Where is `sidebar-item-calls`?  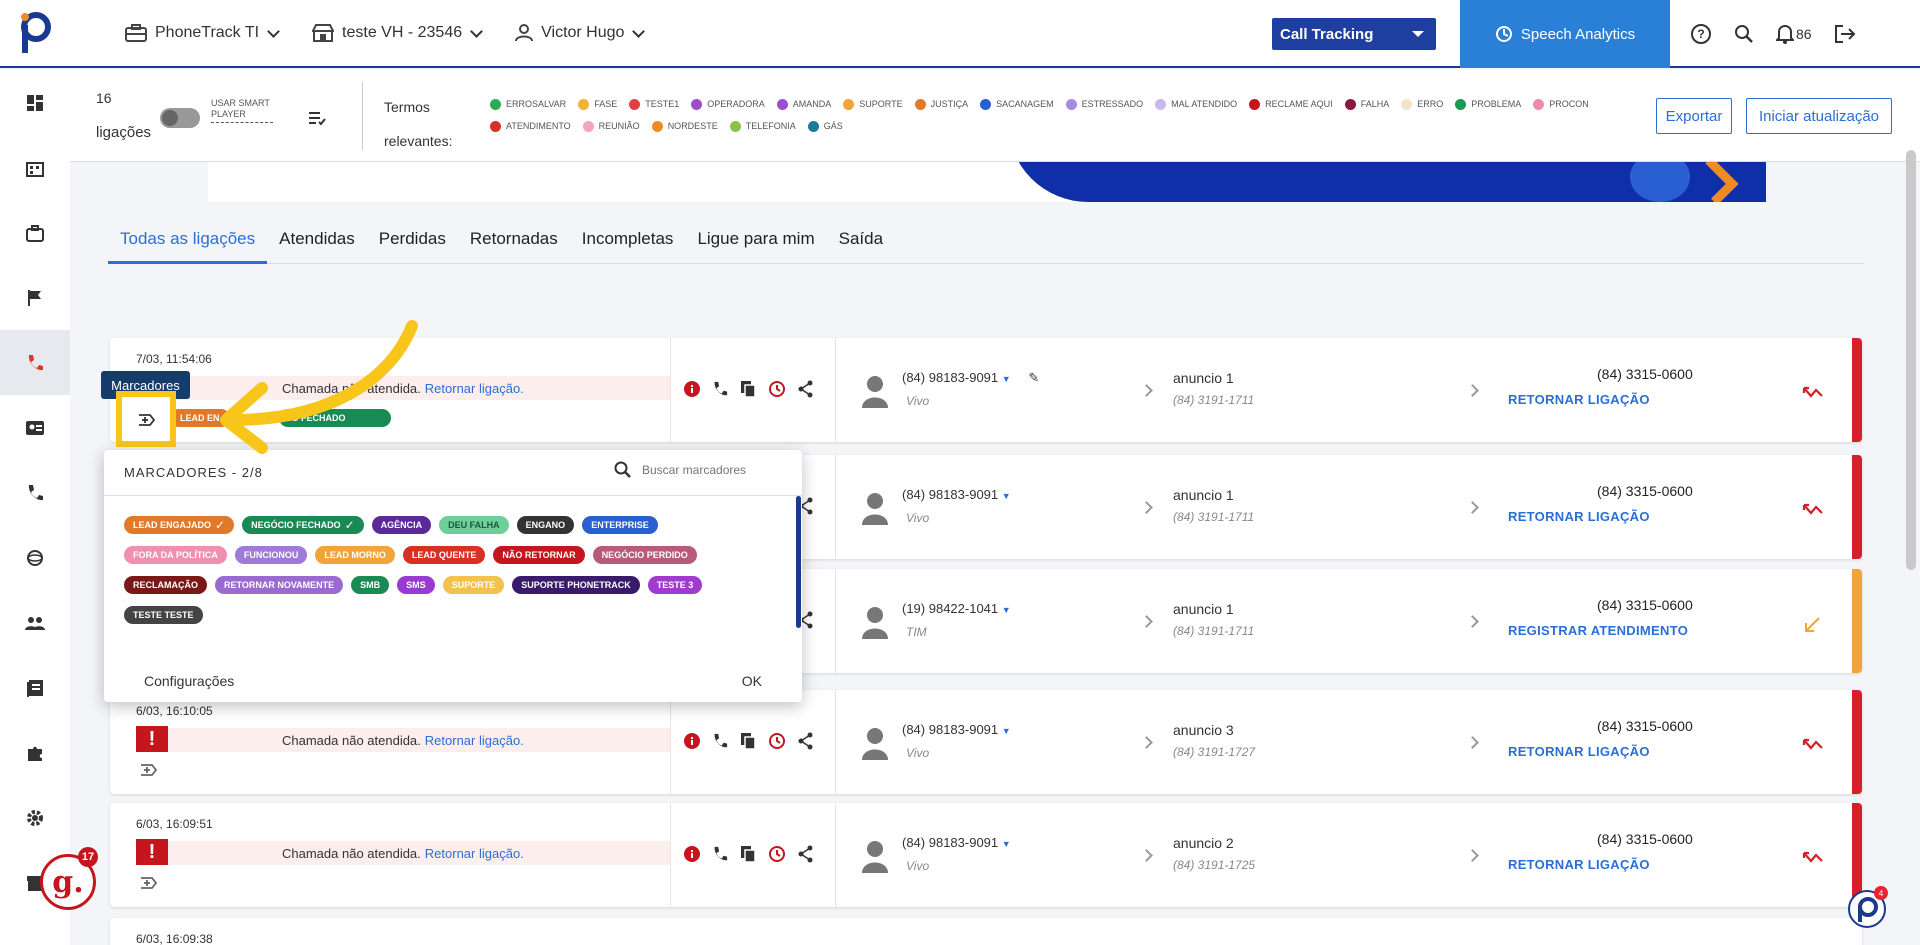 sidebar-item-calls is located at coordinates (35, 362).